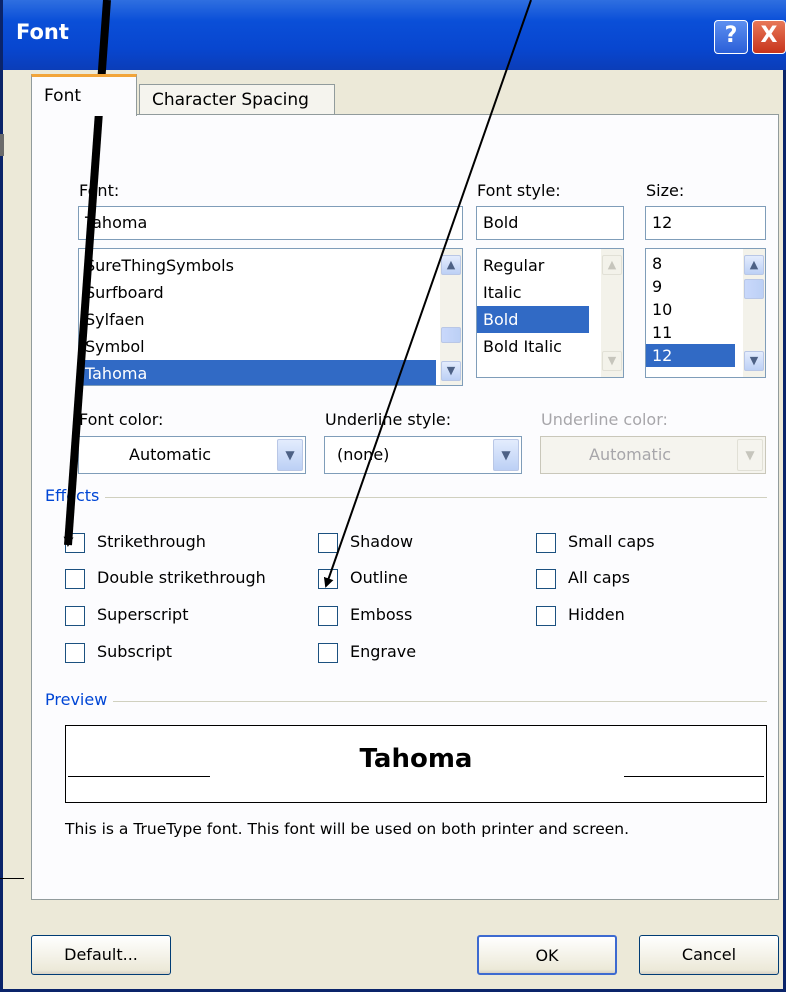  I want to click on emboss-checkbox, so click(328, 616).